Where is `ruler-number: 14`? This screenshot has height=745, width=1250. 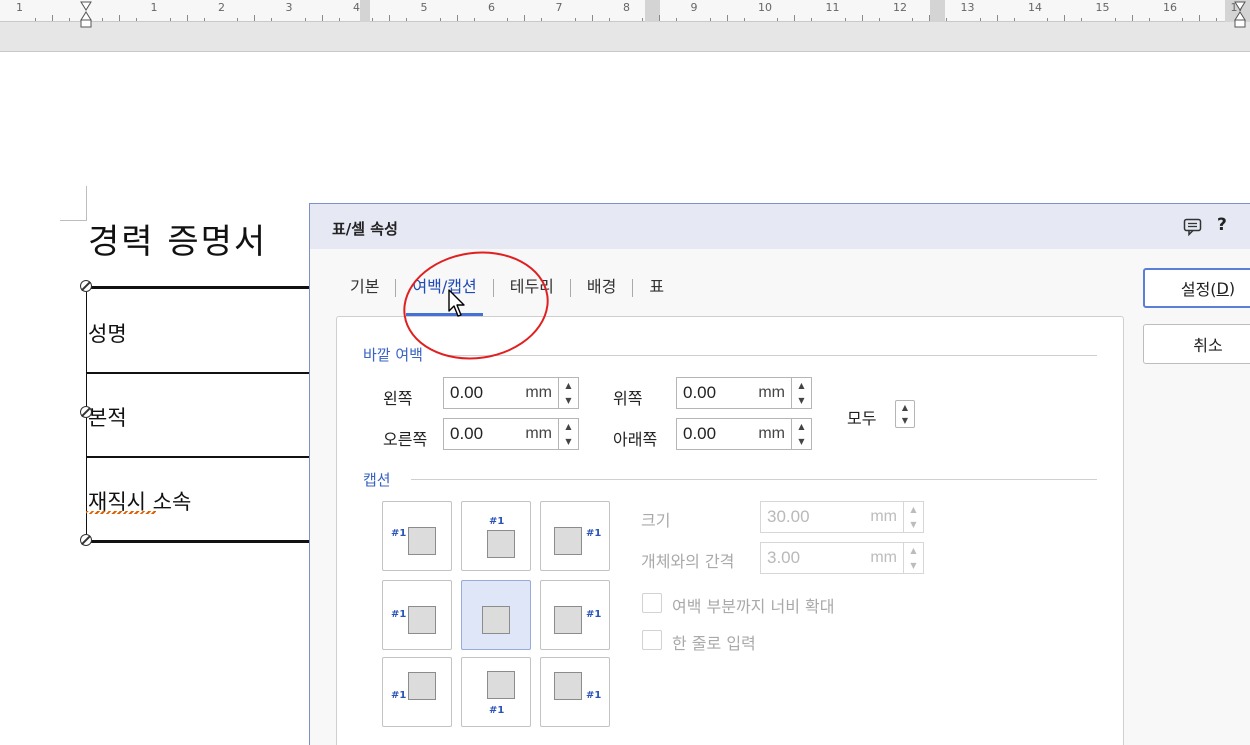 ruler-number: 14 is located at coordinates (1035, 7).